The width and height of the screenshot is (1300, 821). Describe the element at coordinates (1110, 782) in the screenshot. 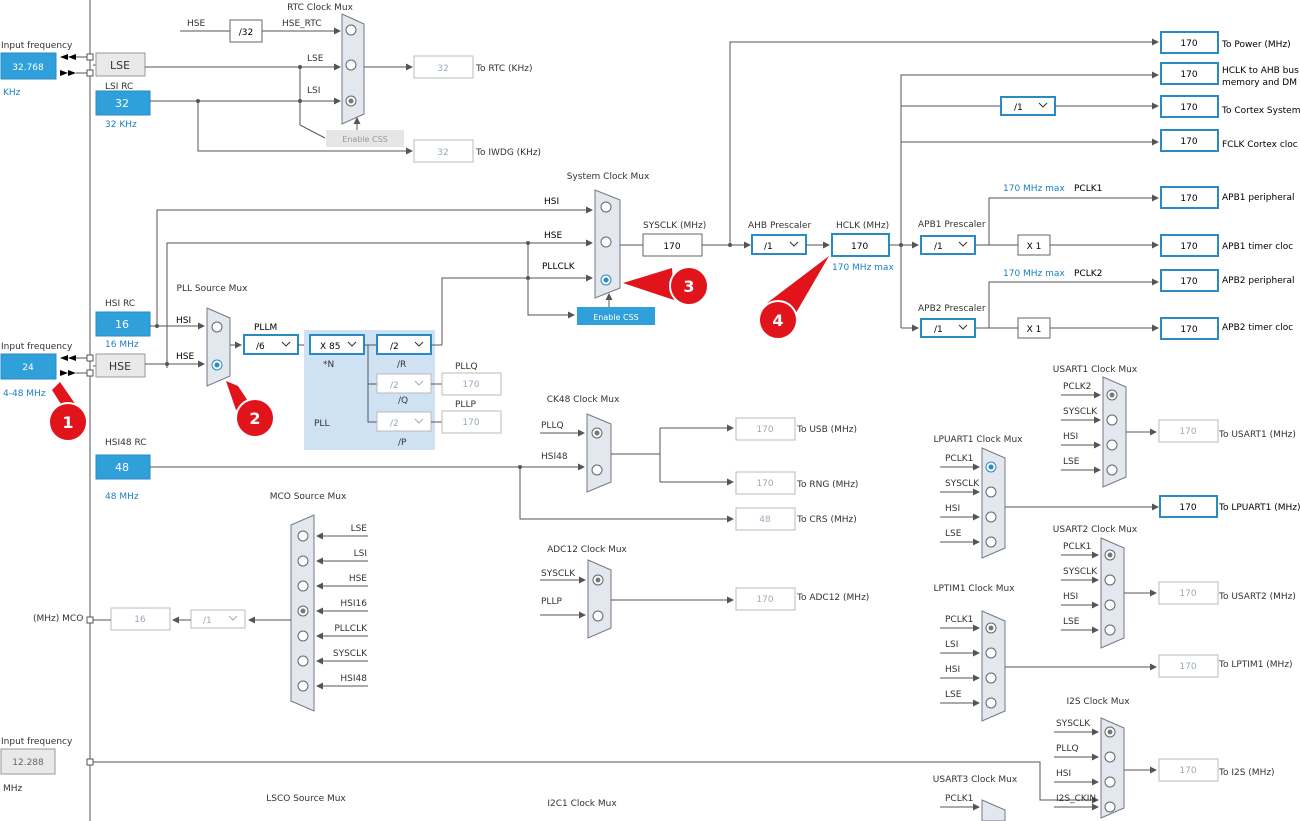

I see `i2s-option-hsi` at that location.